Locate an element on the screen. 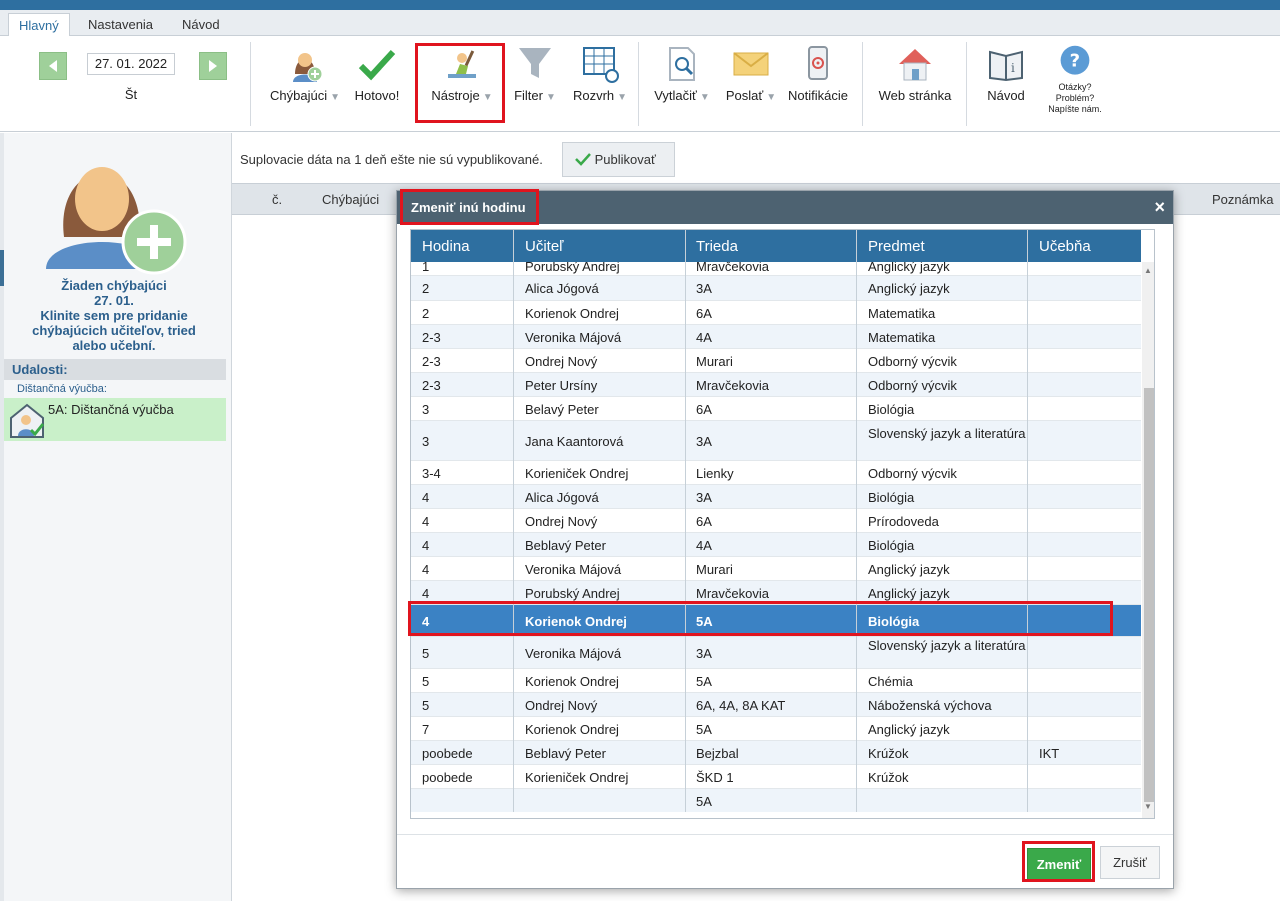 This screenshot has width=1280, height=901. table-cell-hodina: 5 is located at coordinates (426, 653).